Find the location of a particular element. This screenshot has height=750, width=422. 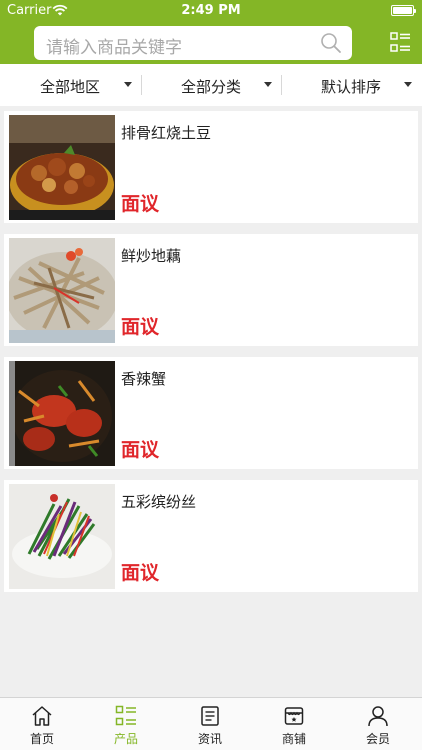

tab-home: 首页 is located at coordinates (42, 724).